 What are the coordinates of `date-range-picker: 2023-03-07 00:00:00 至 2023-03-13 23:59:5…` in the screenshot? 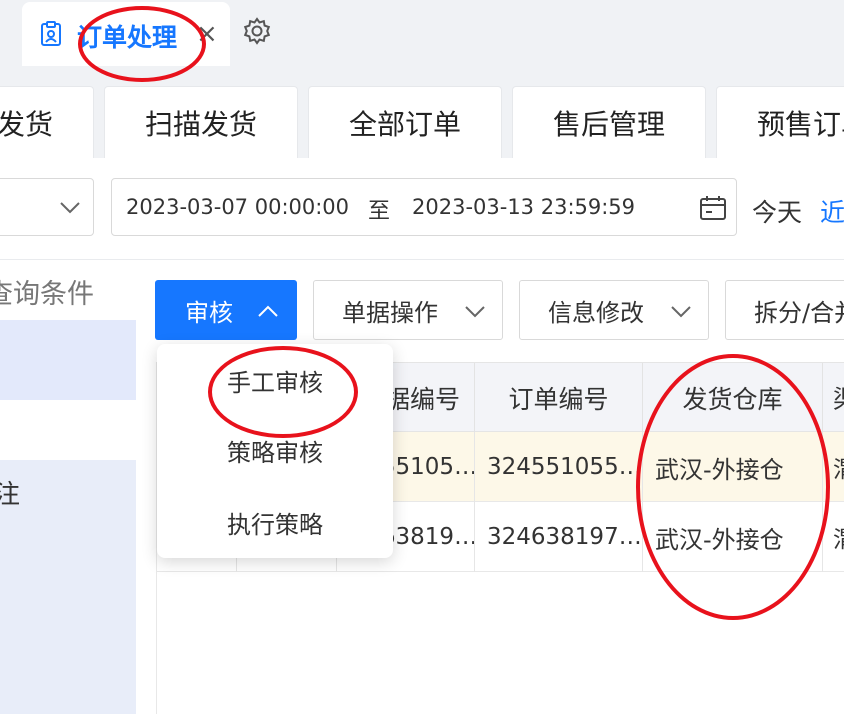 It's located at (424, 207).